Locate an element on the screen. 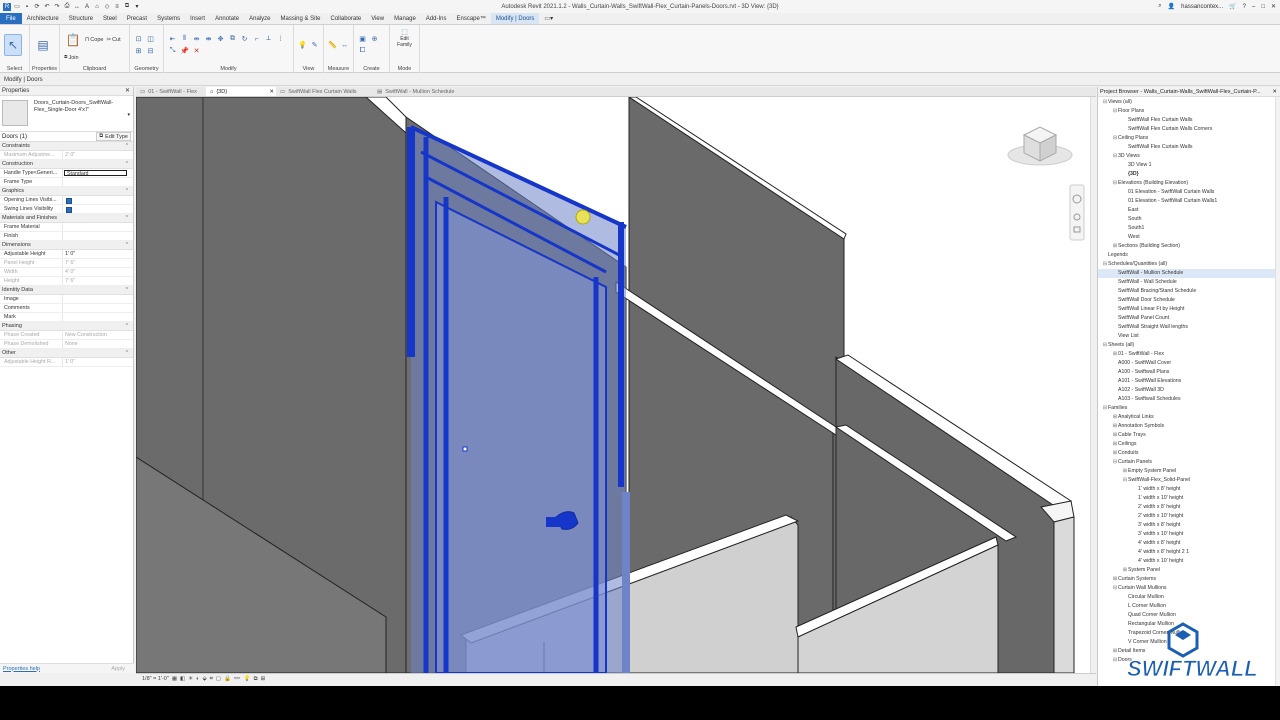 This screenshot has height=720, width=1280. property-row: Finish is located at coordinates (66, 236).